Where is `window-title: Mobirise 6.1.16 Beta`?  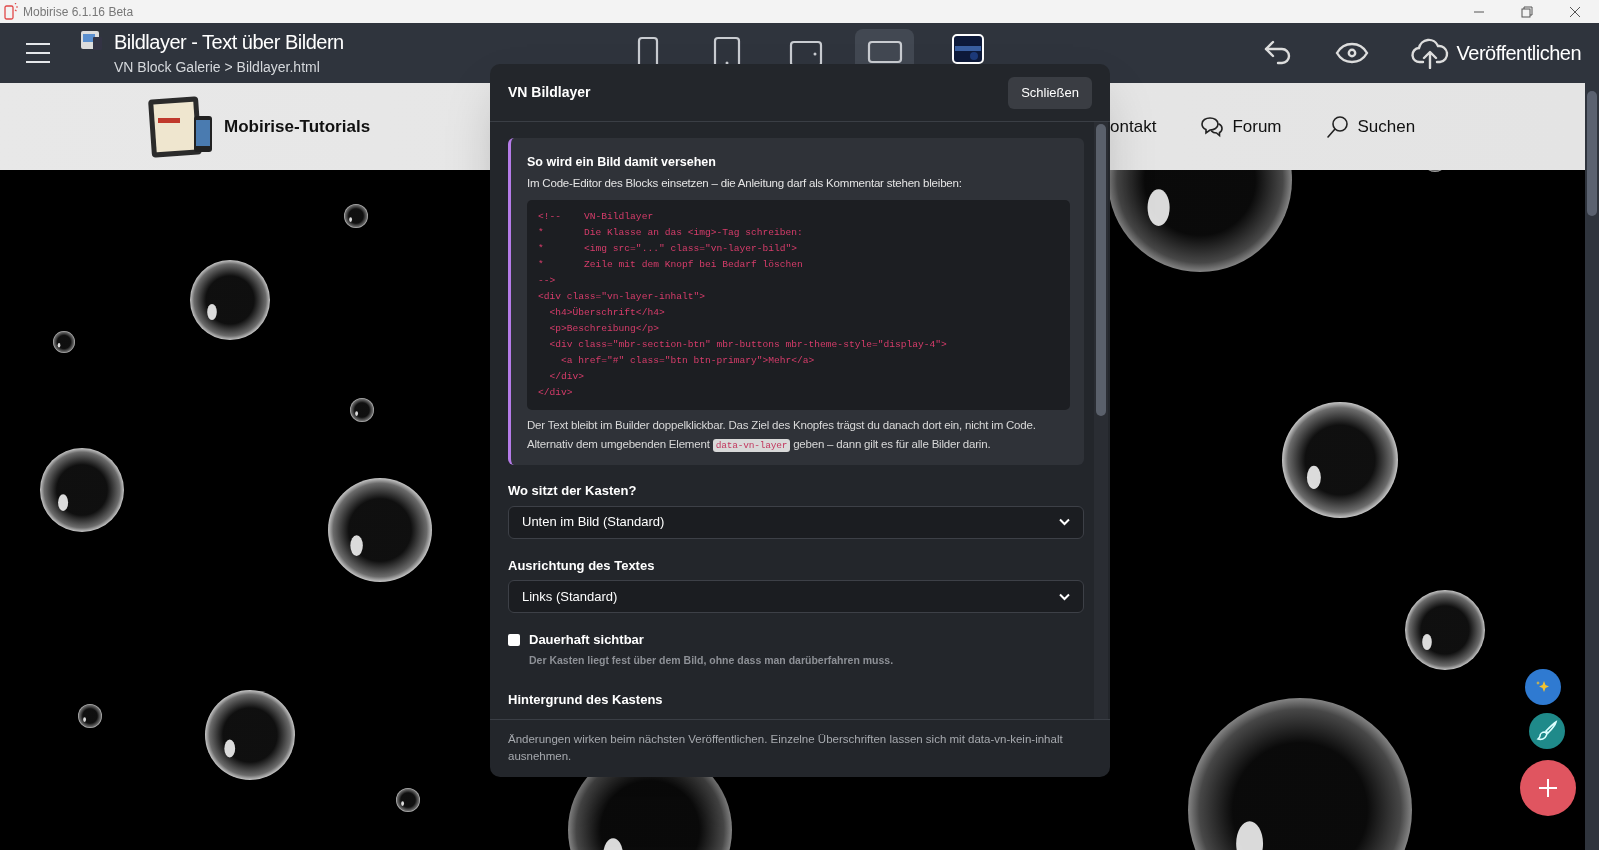 window-title: Mobirise 6.1.16 Beta is located at coordinates (78, 12).